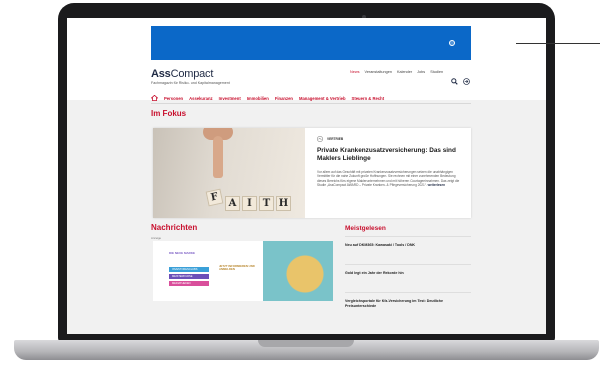 Image resolution: width=613 pixels, height=366 pixels. I want to click on letter-block: T, so click(266, 203).